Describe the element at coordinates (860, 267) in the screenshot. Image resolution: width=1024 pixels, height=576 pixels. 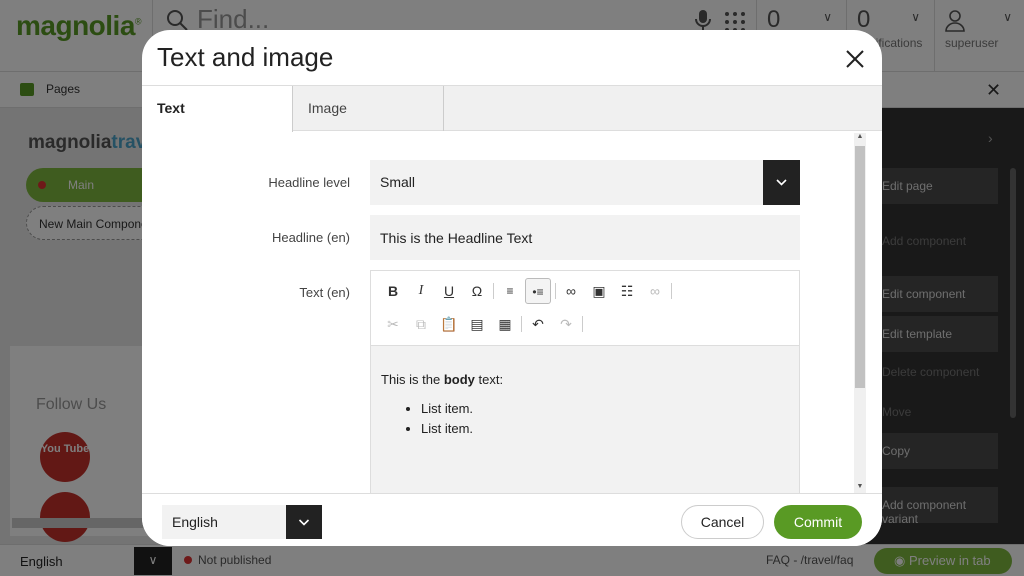
I see `scrollbar-thumb` at that location.